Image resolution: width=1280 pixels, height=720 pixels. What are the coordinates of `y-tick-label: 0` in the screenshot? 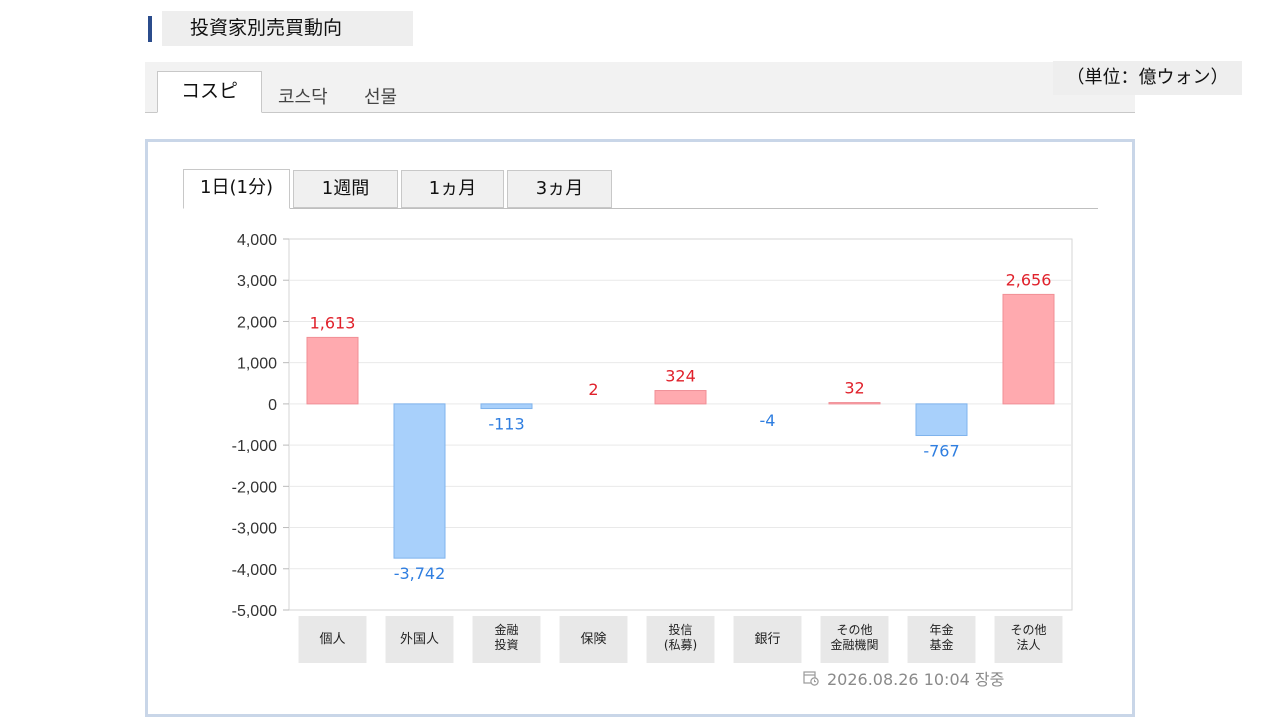 It's located at (272, 405).